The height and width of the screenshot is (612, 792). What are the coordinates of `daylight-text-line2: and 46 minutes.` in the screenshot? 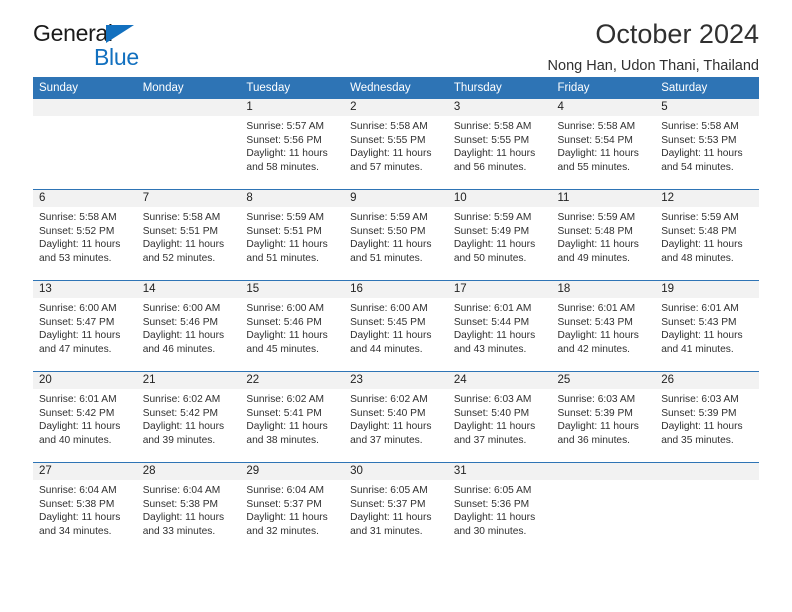 It's located at (179, 349).